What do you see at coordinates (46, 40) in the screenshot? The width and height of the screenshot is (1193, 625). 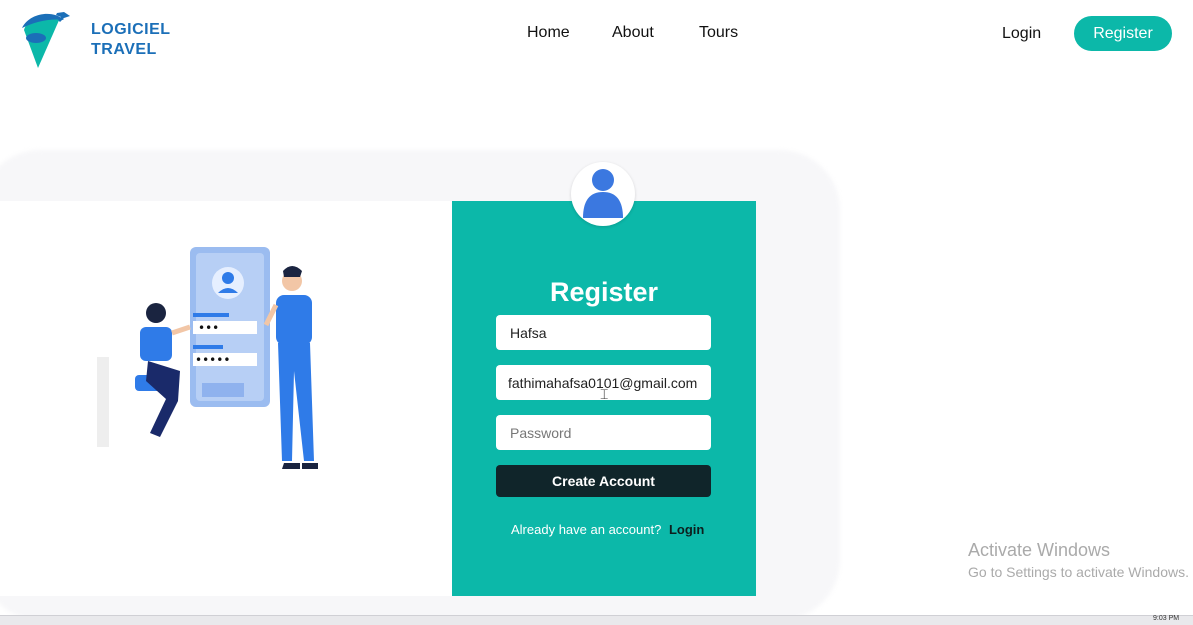 I see `logo-plane-icon` at bounding box center [46, 40].